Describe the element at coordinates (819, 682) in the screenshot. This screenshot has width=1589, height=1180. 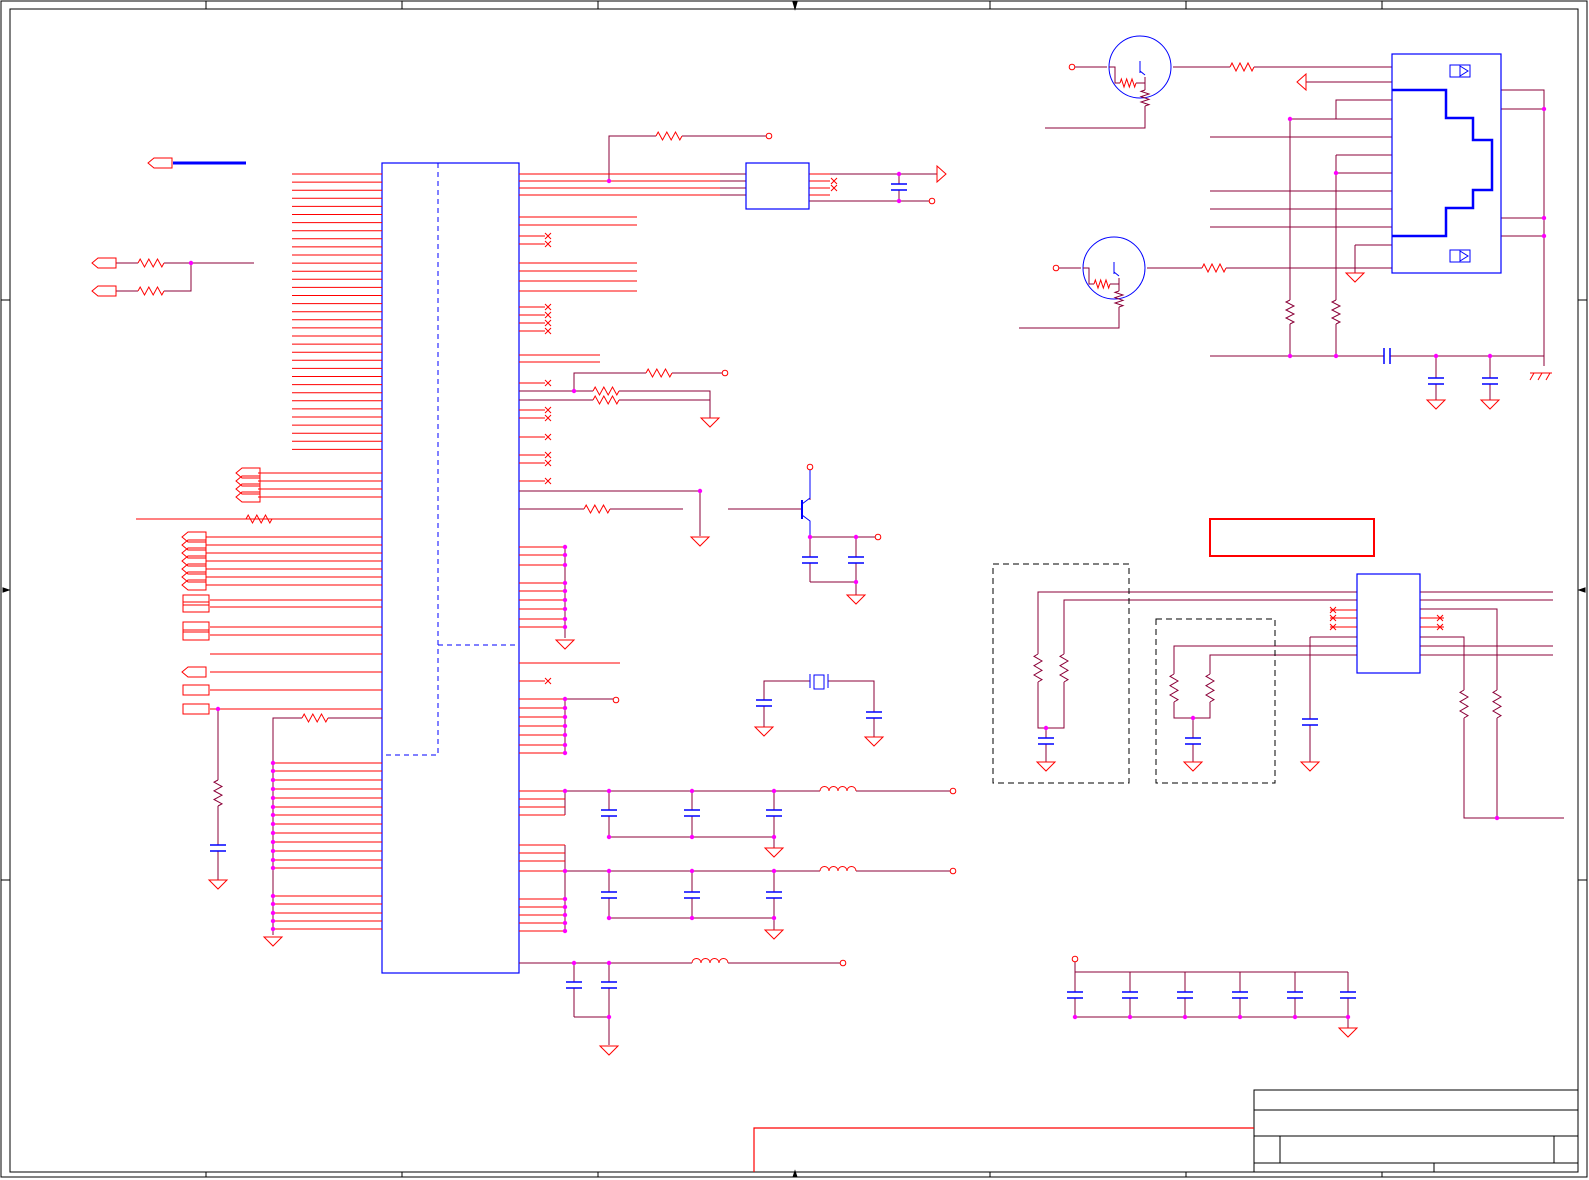
I see `crystal-body` at that location.